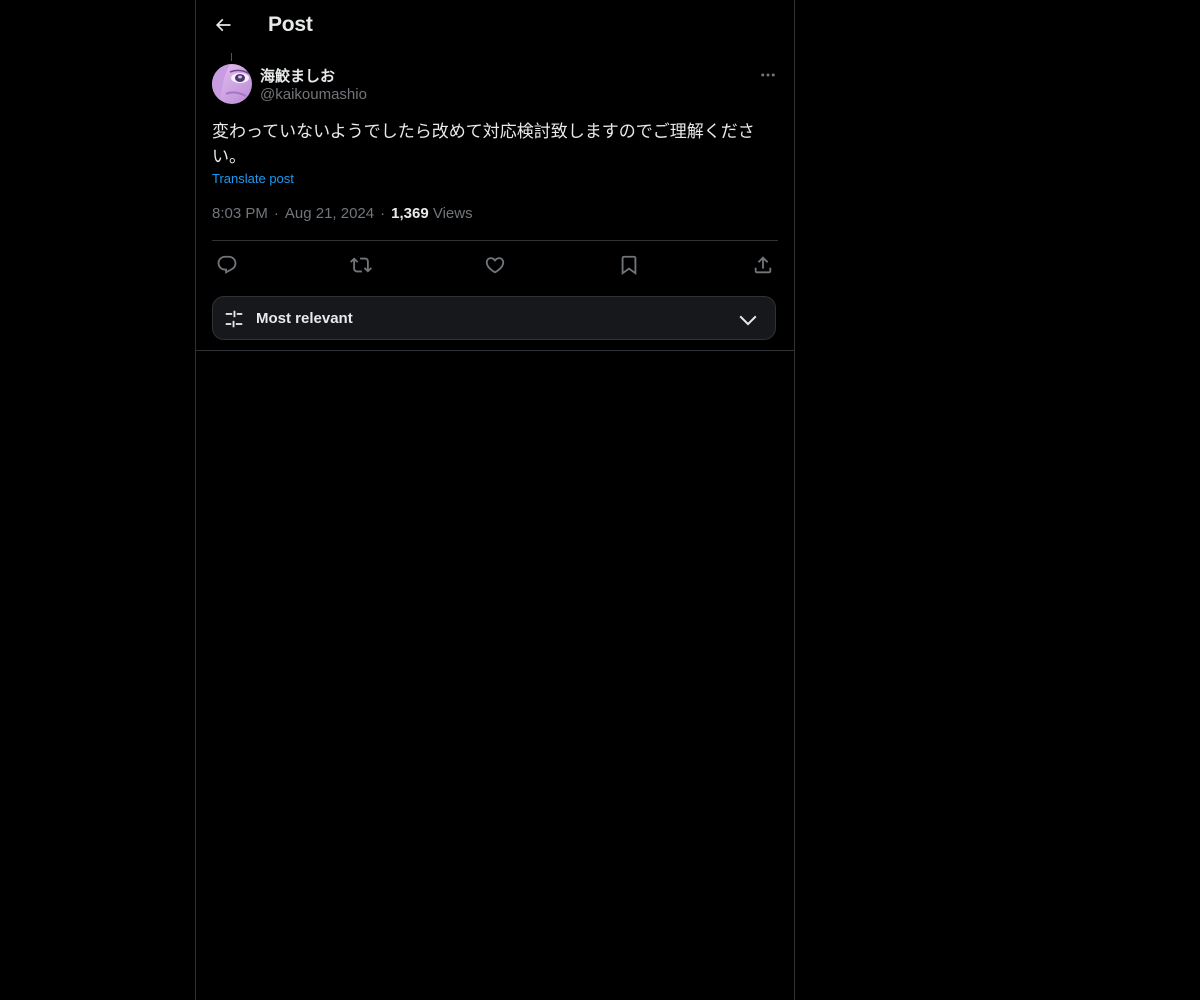 This screenshot has height=1000, width=1200. I want to click on replies-sort-dropdown: Most relevant, so click(494, 318).